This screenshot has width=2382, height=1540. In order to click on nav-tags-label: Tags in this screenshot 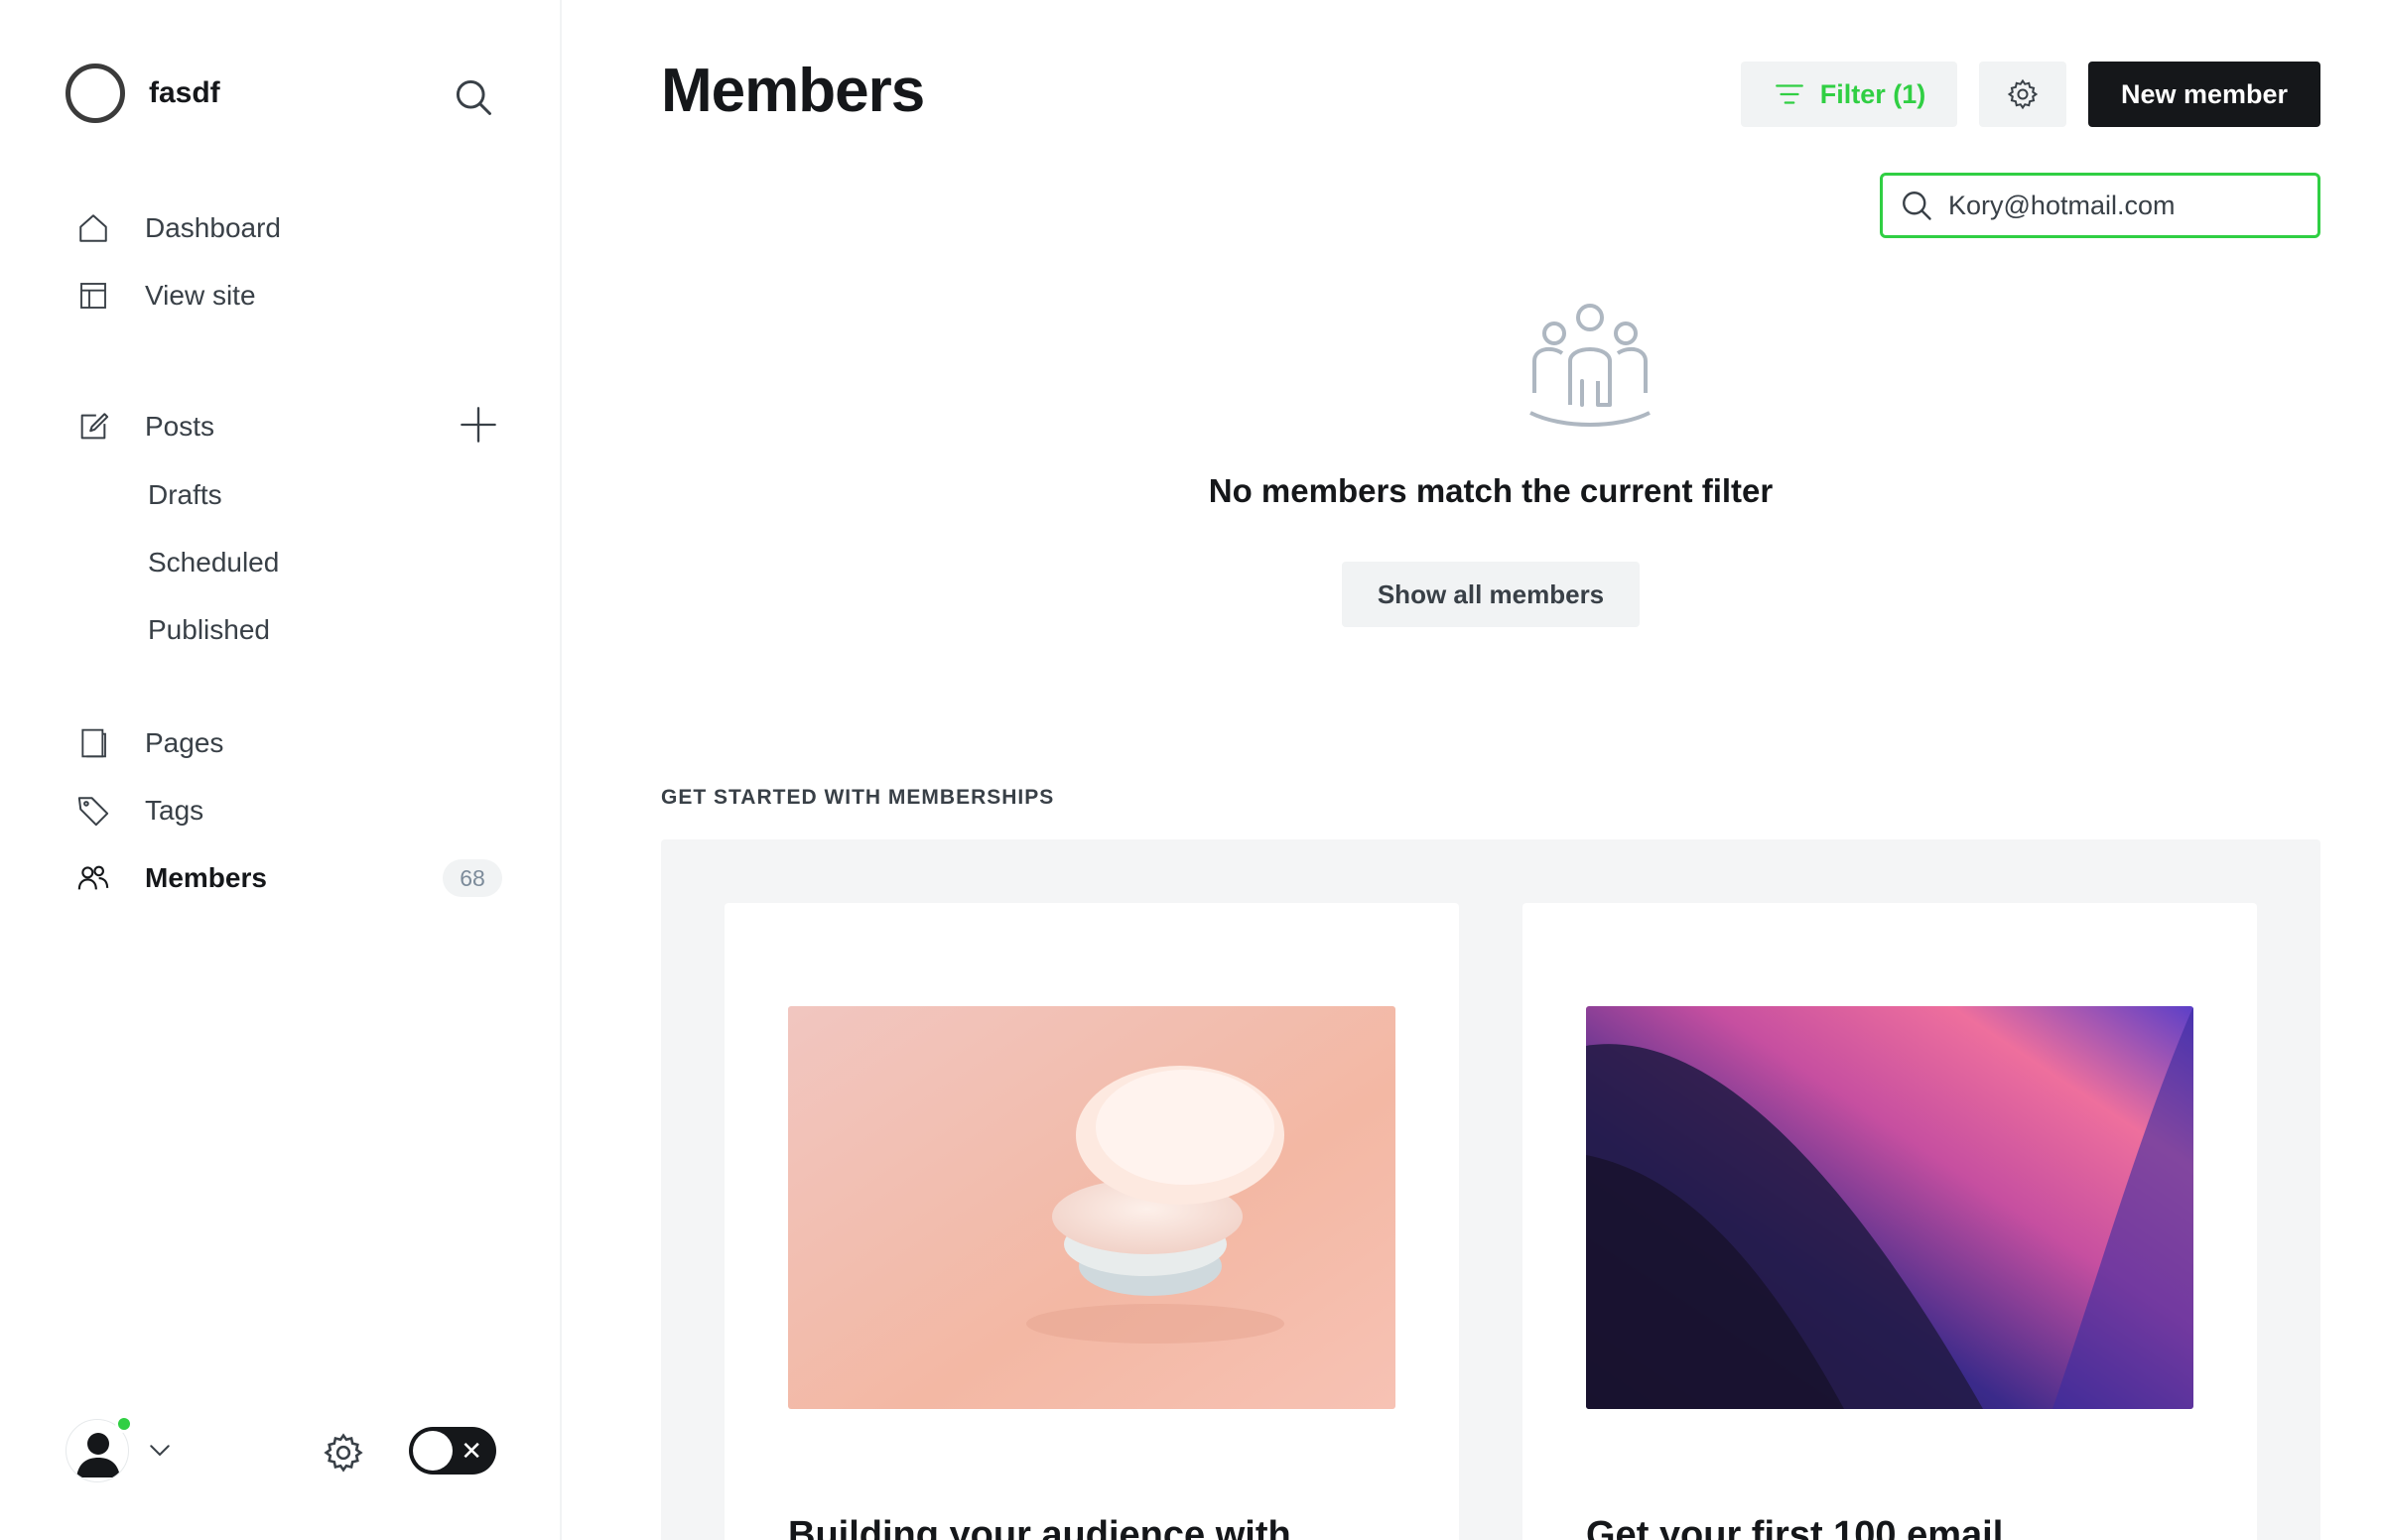, I will do `click(175, 810)`.